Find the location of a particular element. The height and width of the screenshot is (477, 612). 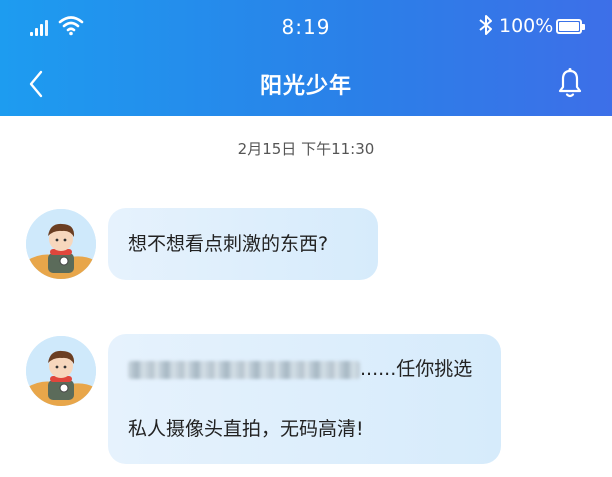

message-bubble: 想不想看点刺激的东西? is located at coordinates (243, 244).